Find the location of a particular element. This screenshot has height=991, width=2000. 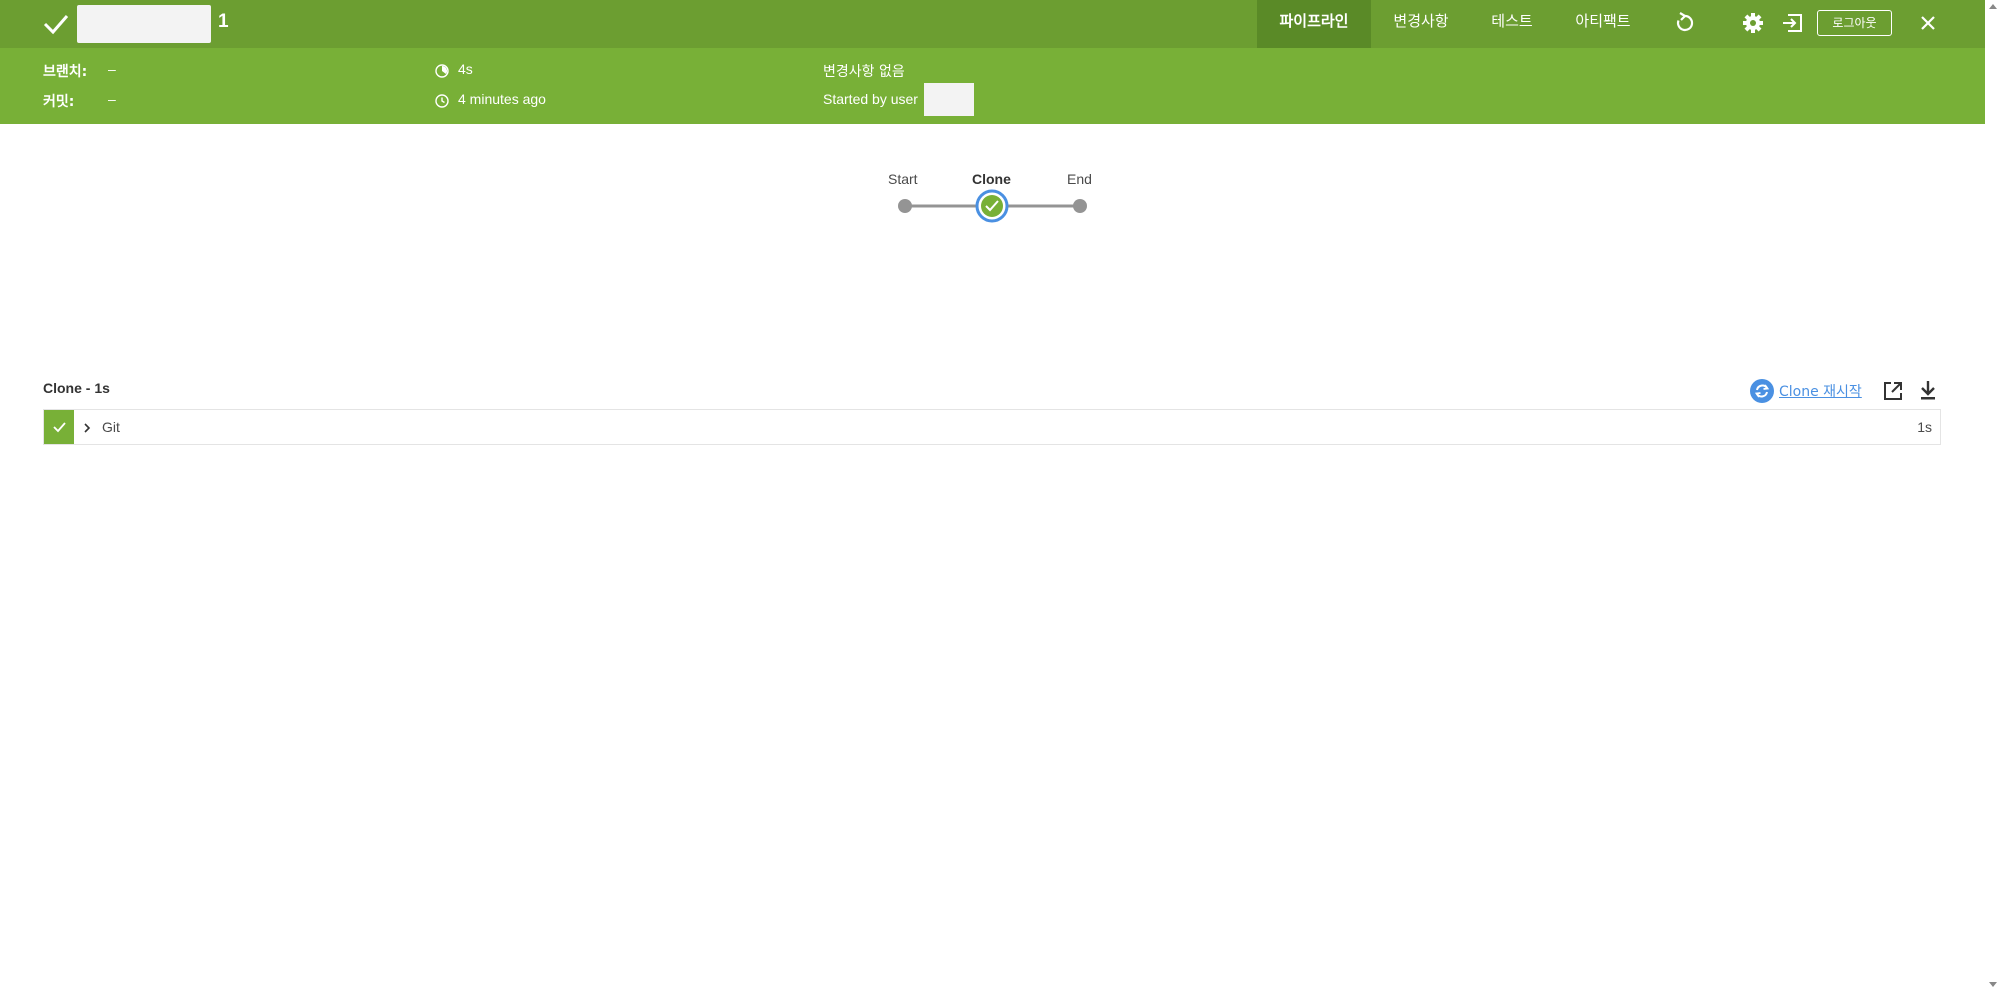

step-status-success is located at coordinates (59, 427).